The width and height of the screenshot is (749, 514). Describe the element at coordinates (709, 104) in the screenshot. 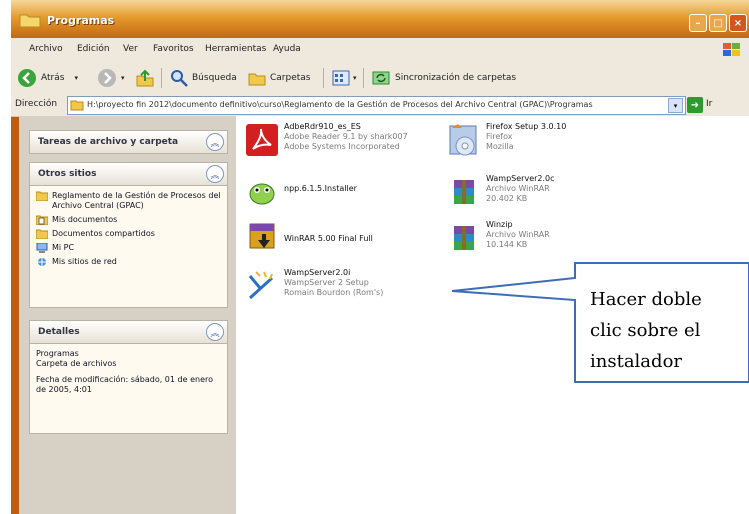

I see `go-button: Ir` at that location.